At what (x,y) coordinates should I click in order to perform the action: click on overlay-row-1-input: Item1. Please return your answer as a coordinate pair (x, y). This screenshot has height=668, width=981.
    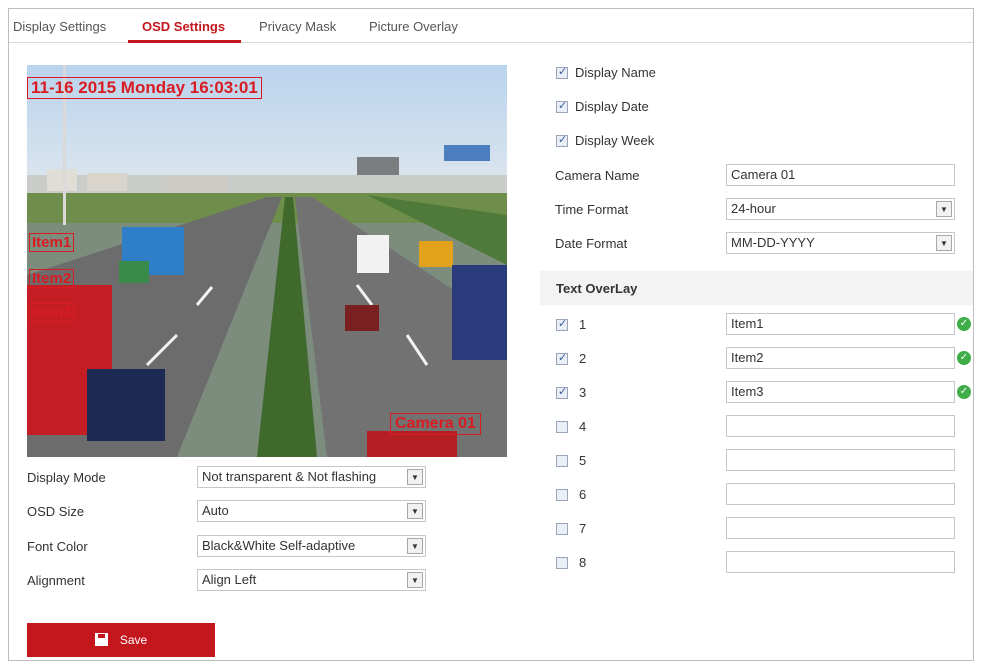
    Looking at the image, I should click on (840, 324).